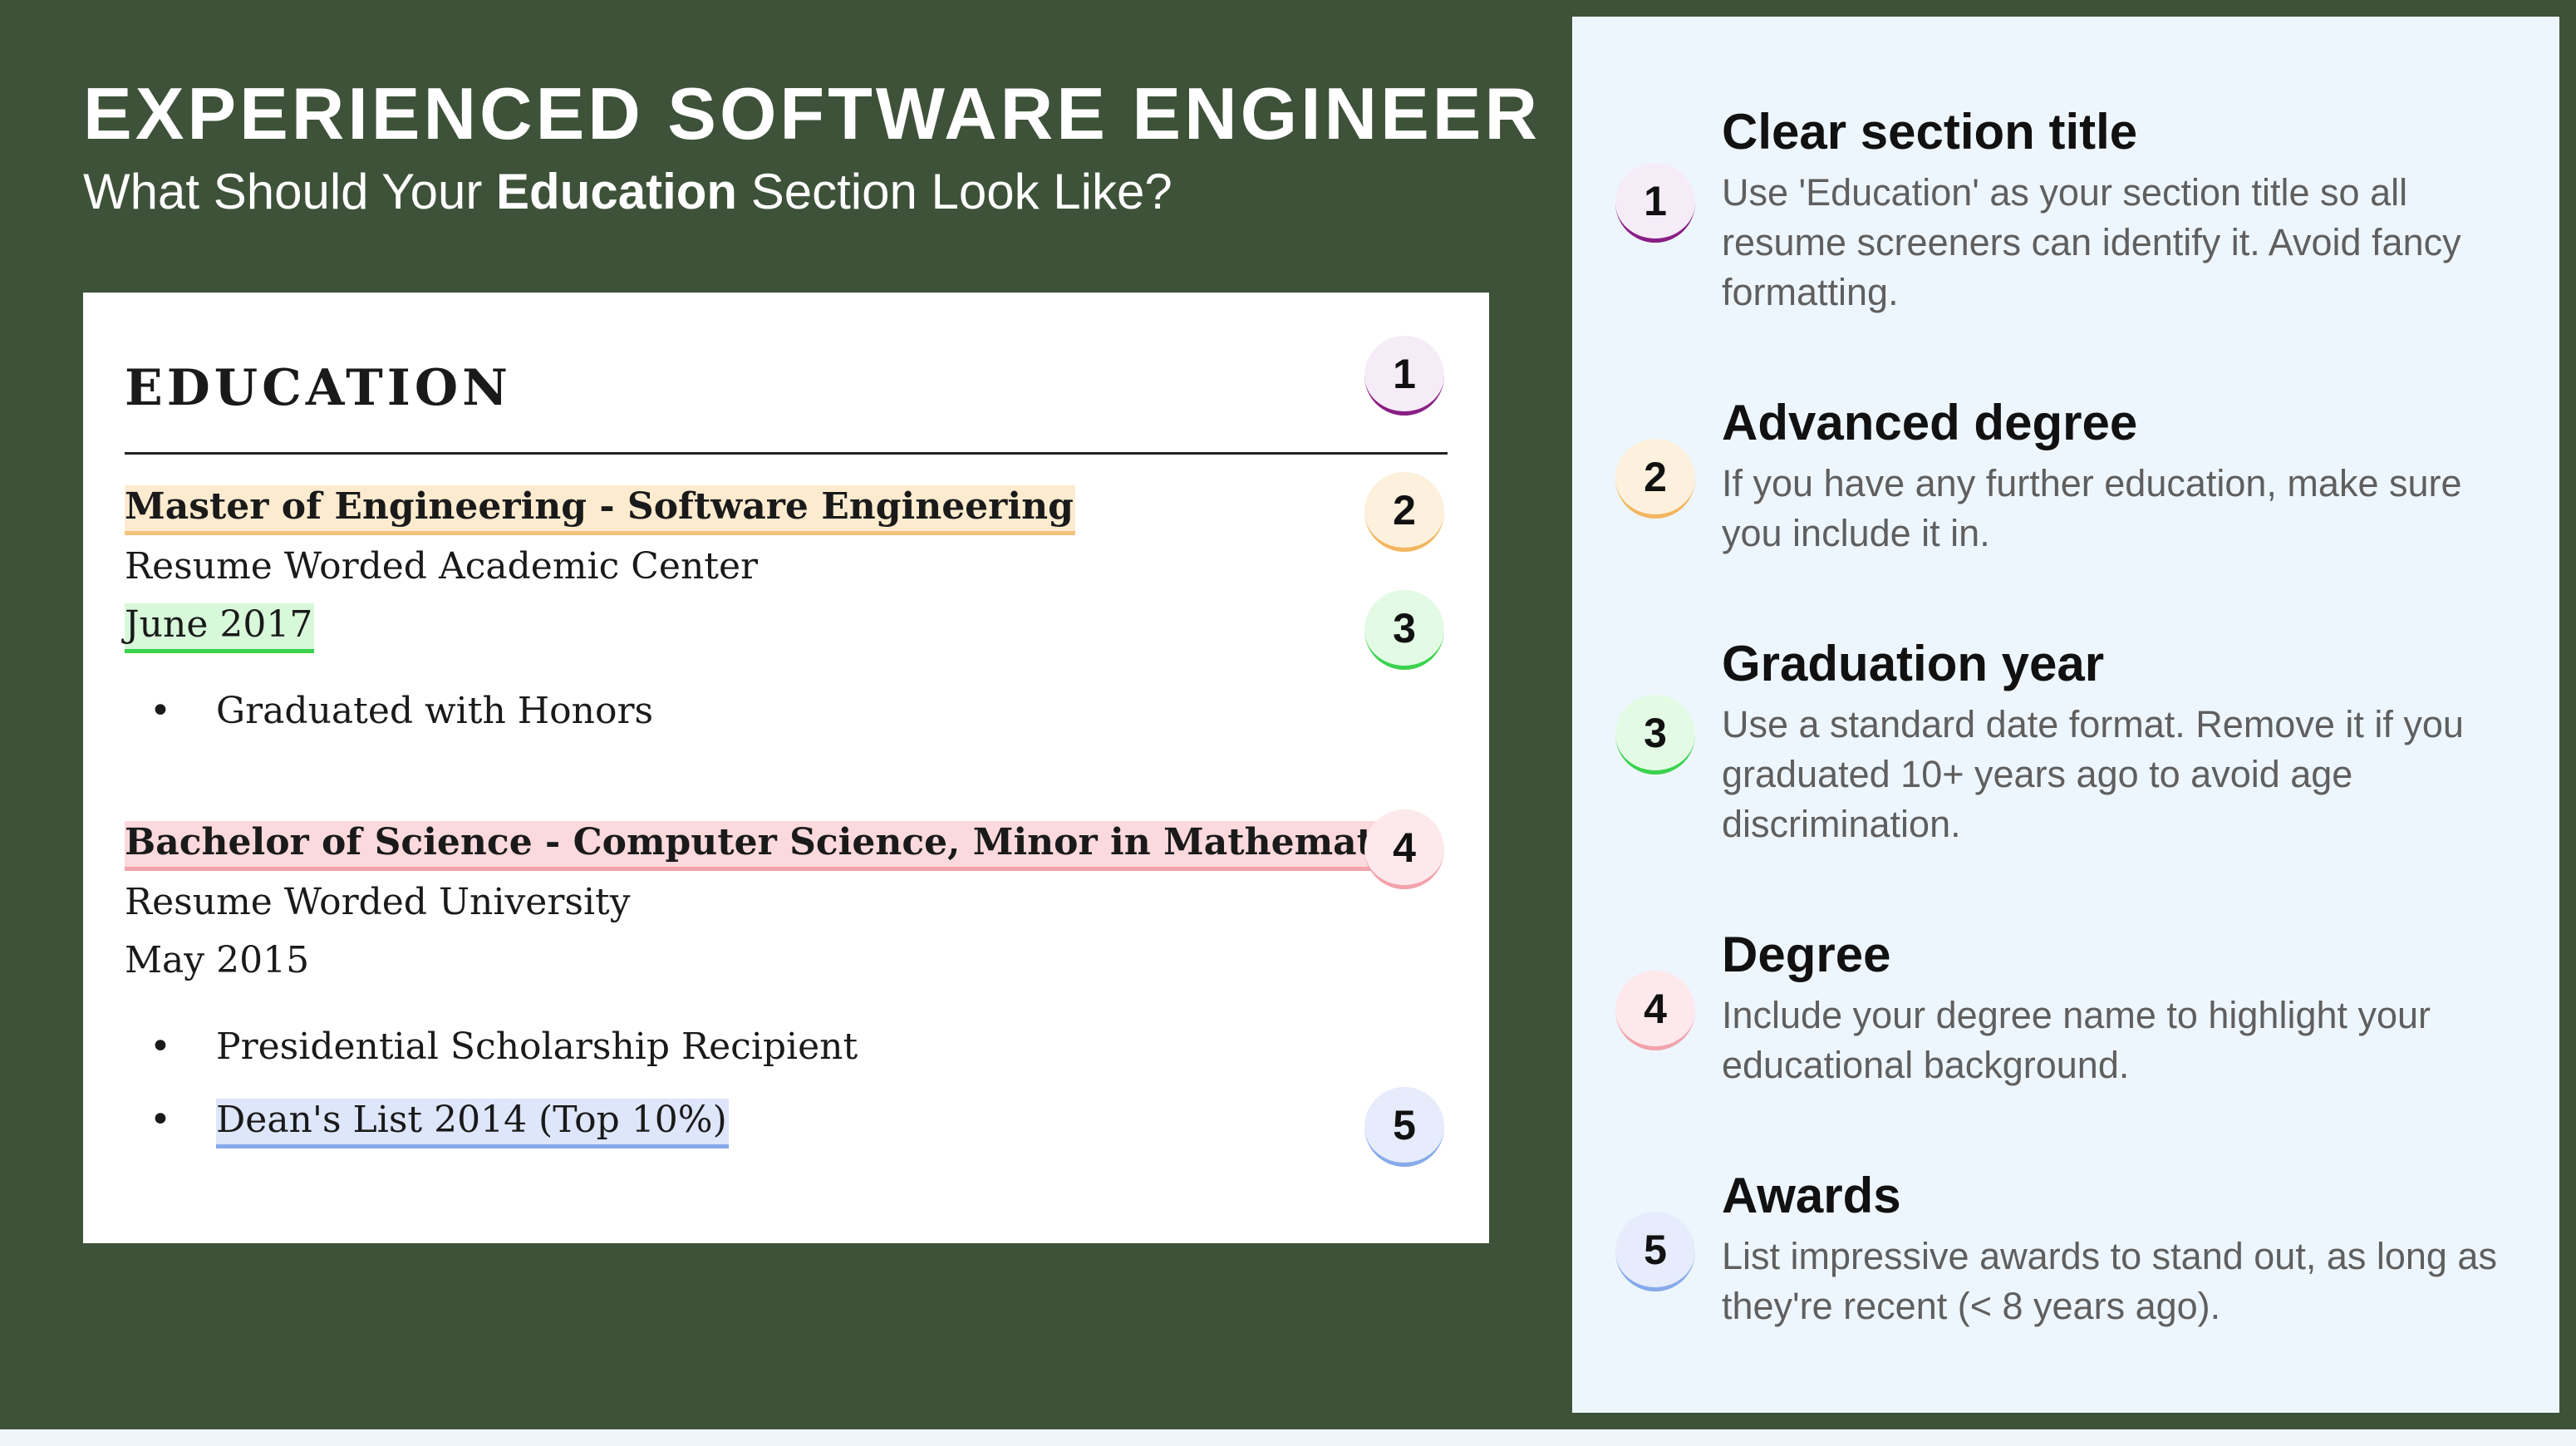  Describe the element at coordinates (1655, 1010) in the screenshot. I see `tip-number-badge-4: 4` at that location.